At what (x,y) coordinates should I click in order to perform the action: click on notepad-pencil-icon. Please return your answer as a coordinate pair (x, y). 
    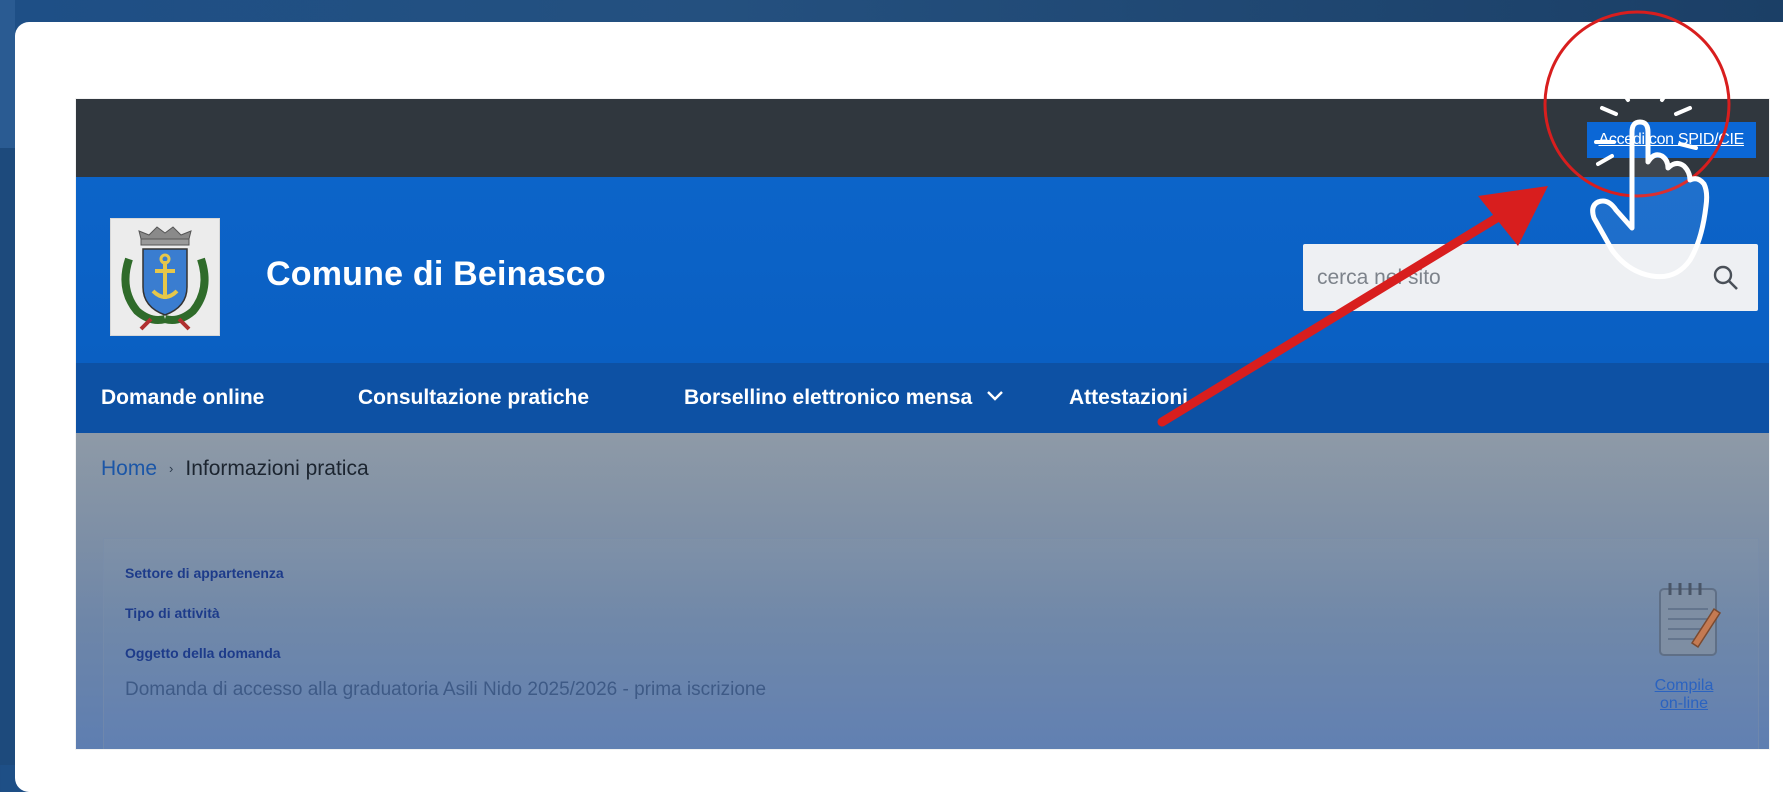
    Looking at the image, I should click on (1689, 619).